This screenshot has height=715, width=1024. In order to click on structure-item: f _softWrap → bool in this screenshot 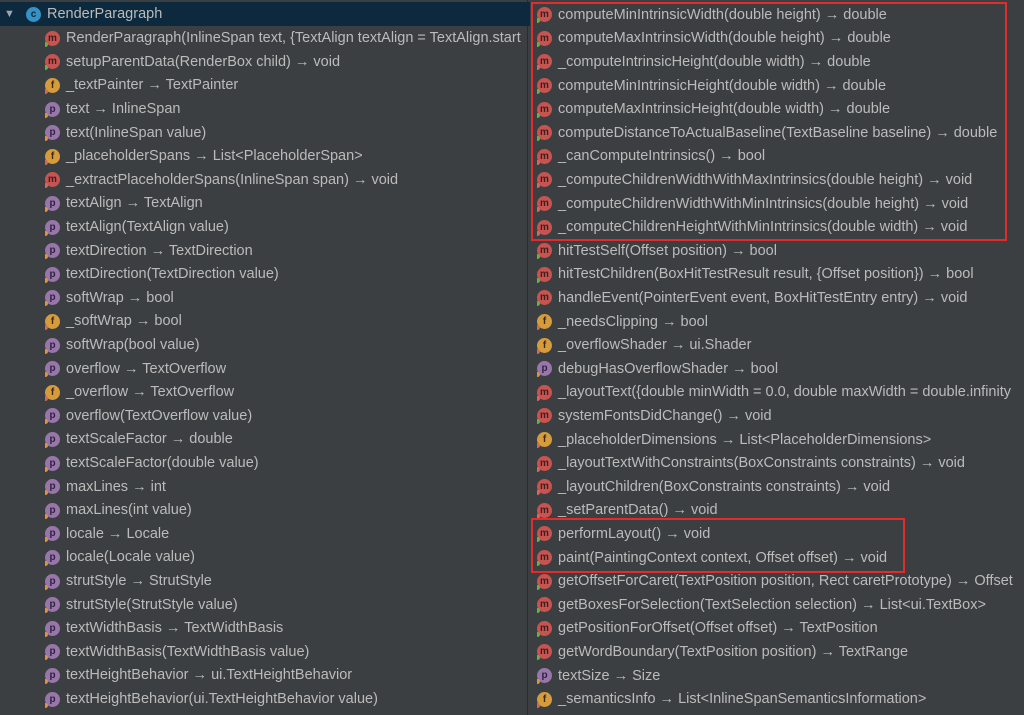, I will do `click(287, 322)`.